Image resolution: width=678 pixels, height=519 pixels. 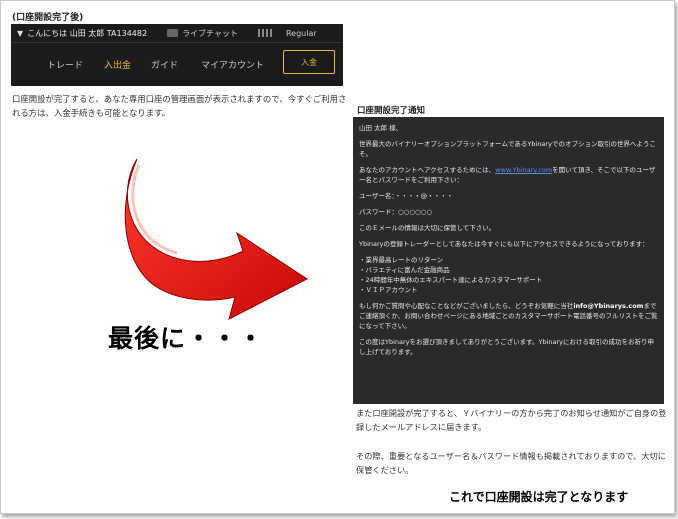 I want to click on support-email: info@Ybinarys.com, so click(x=608, y=306).